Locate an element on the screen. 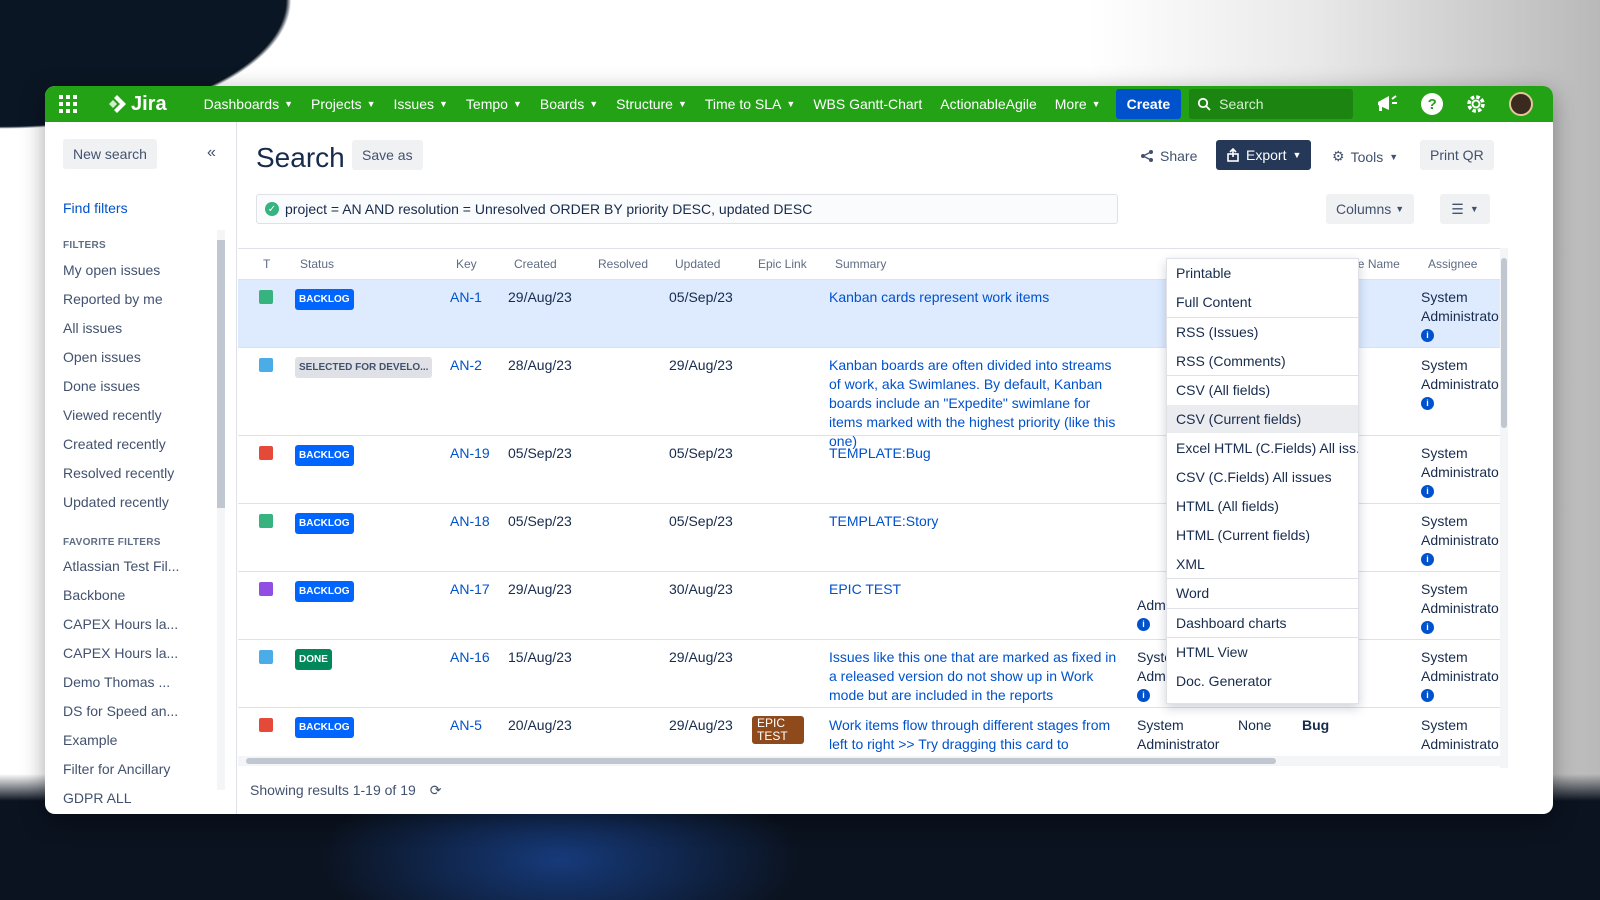 The height and width of the screenshot is (900, 1600). create-button: Create is located at coordinates (1148, 104).